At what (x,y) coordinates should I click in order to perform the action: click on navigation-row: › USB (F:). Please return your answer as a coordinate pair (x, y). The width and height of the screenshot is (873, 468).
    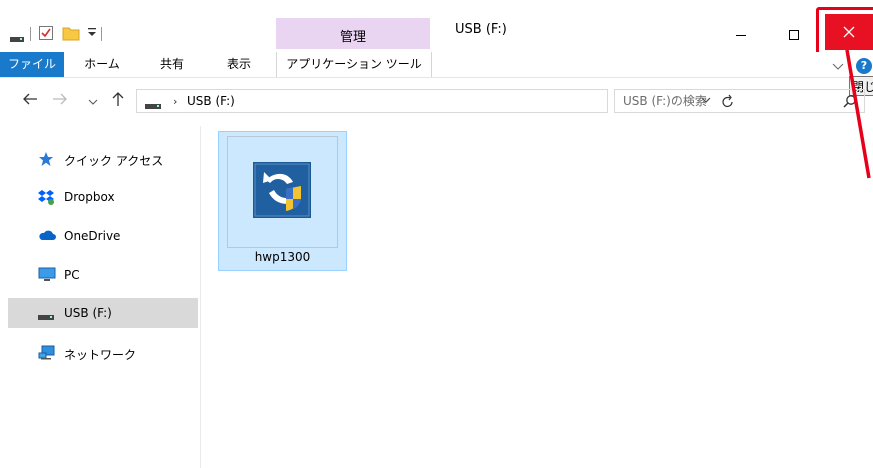
    Looking at the image, I should click on (436, 102).